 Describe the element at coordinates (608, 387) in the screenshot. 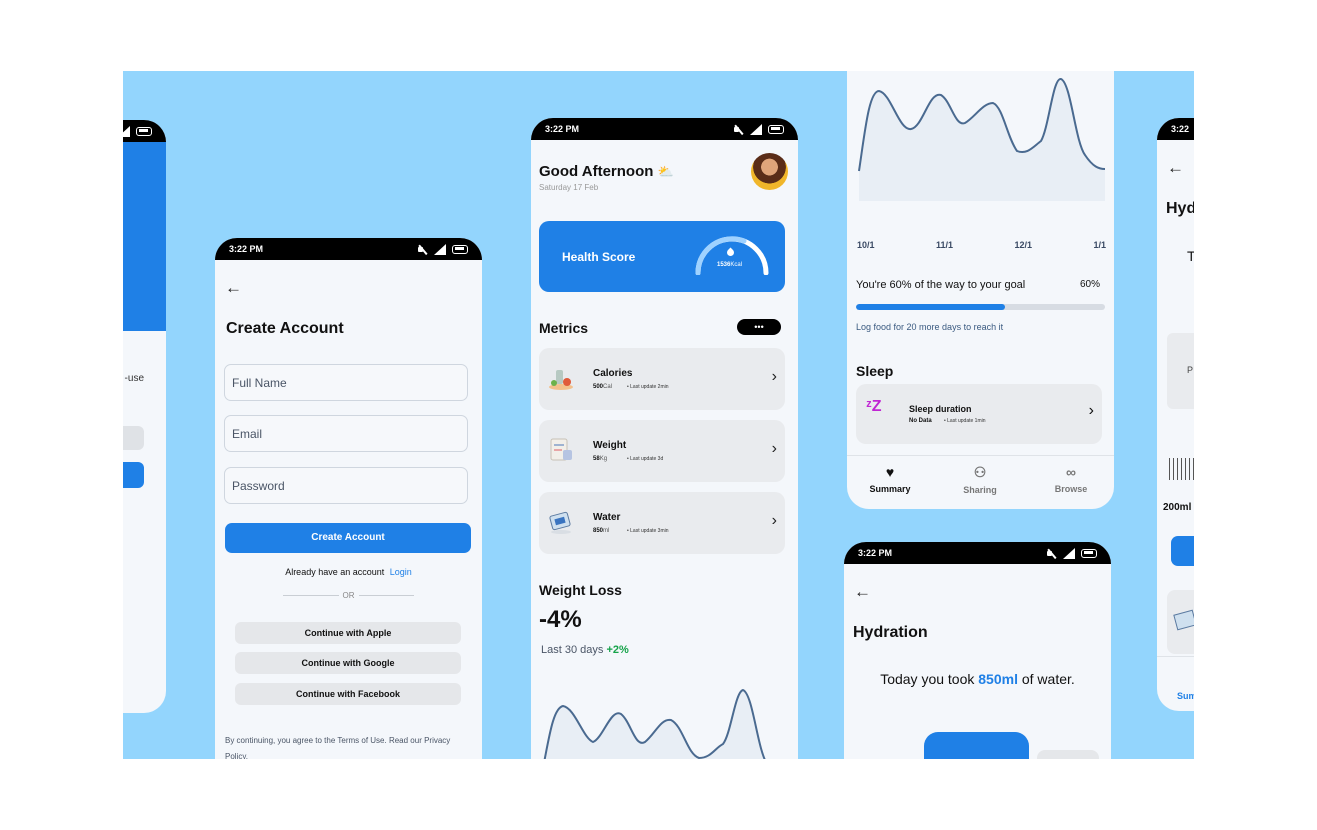

I see `metric-unit: Cal` at that location.